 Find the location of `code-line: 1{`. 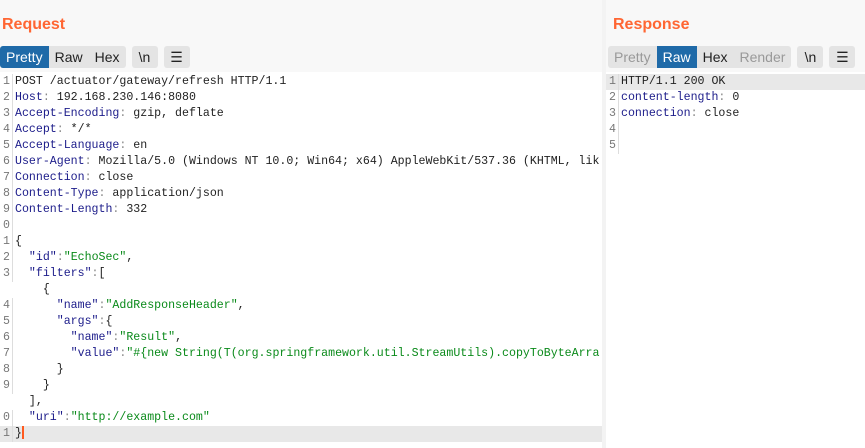

code-line: 1{ is located at coordinates (301, 242).